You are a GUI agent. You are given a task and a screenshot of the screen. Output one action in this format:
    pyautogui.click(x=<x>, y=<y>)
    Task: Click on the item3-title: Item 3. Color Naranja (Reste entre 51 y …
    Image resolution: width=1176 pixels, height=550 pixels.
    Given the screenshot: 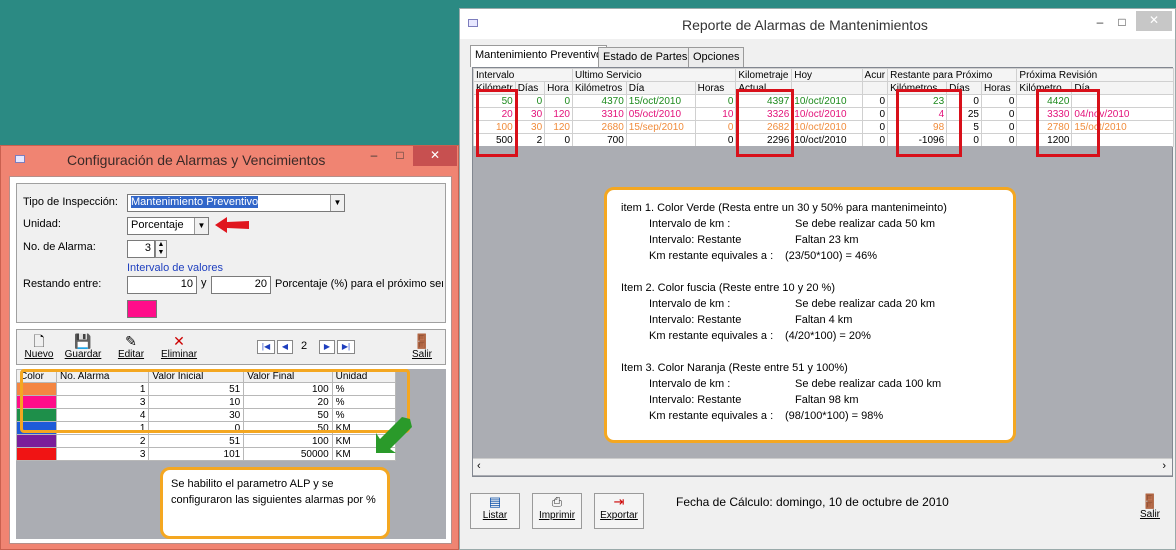 What is the action you would take?
    pyautogui.click(x=734, y=368)
    